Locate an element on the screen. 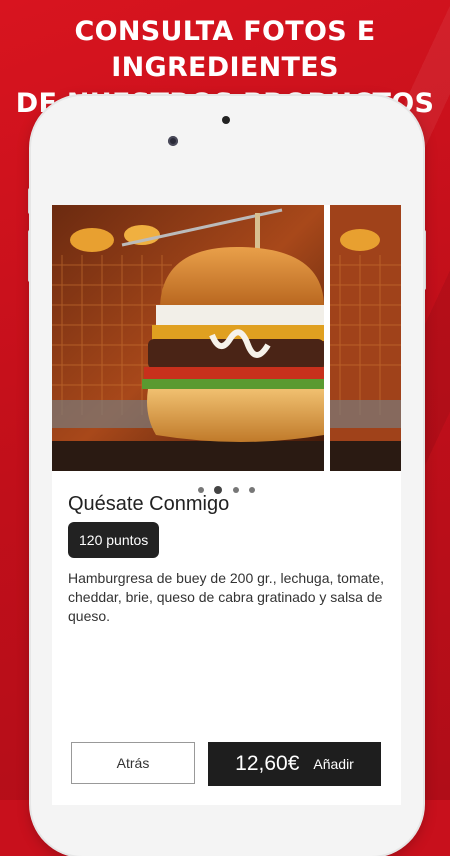 This screenshot has width=450, height=856. back-button: Atrás is located at coordinates (133, 763).